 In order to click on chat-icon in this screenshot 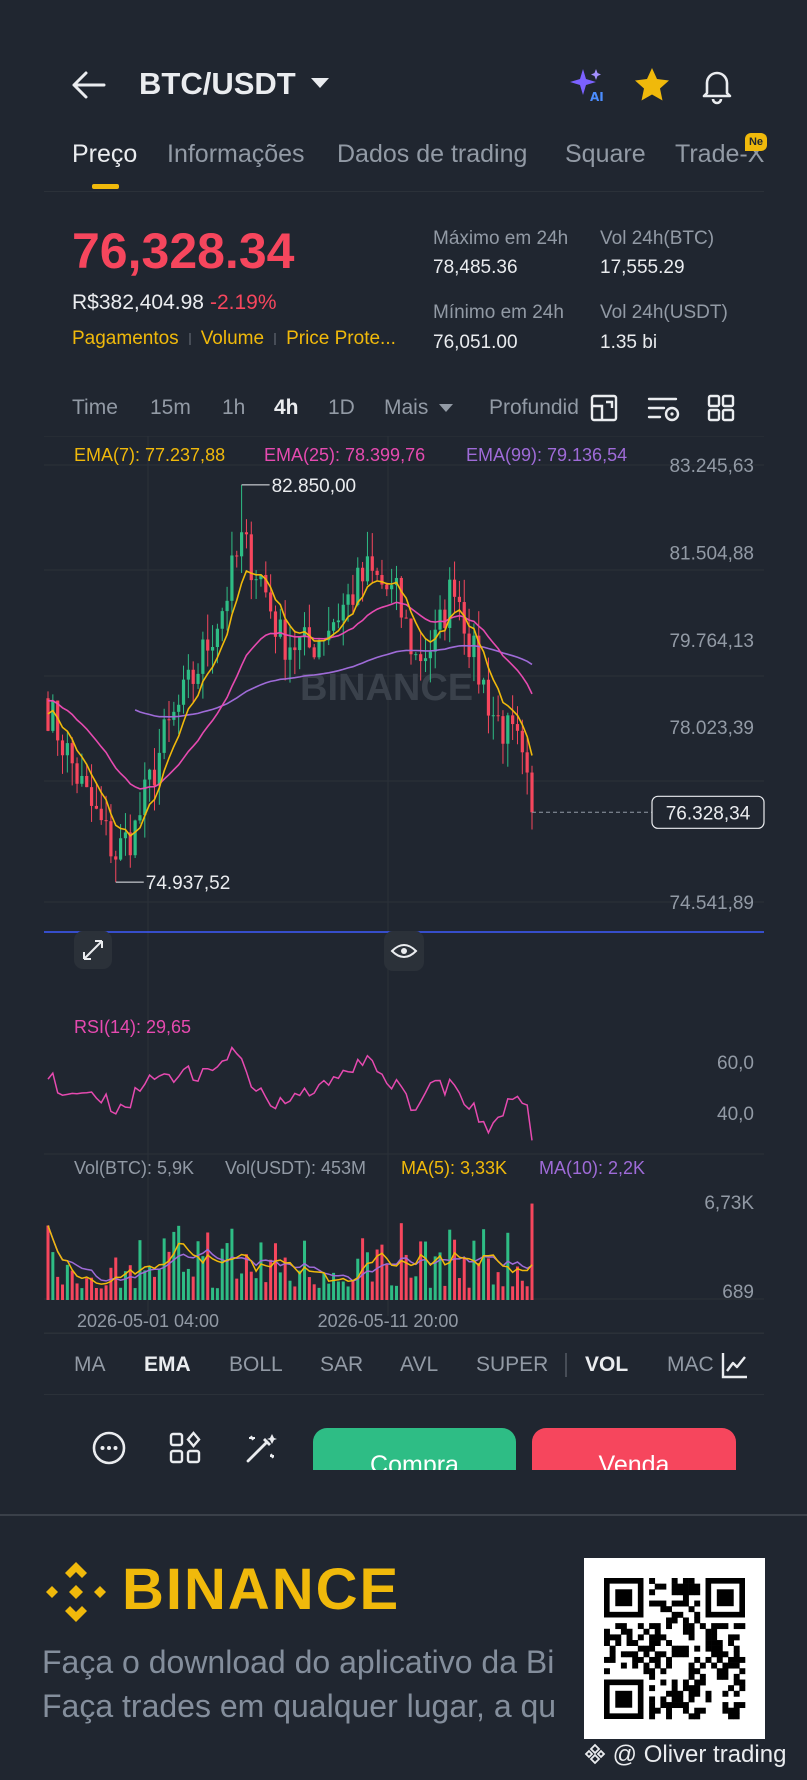, I will do `click(109, 1448)`.